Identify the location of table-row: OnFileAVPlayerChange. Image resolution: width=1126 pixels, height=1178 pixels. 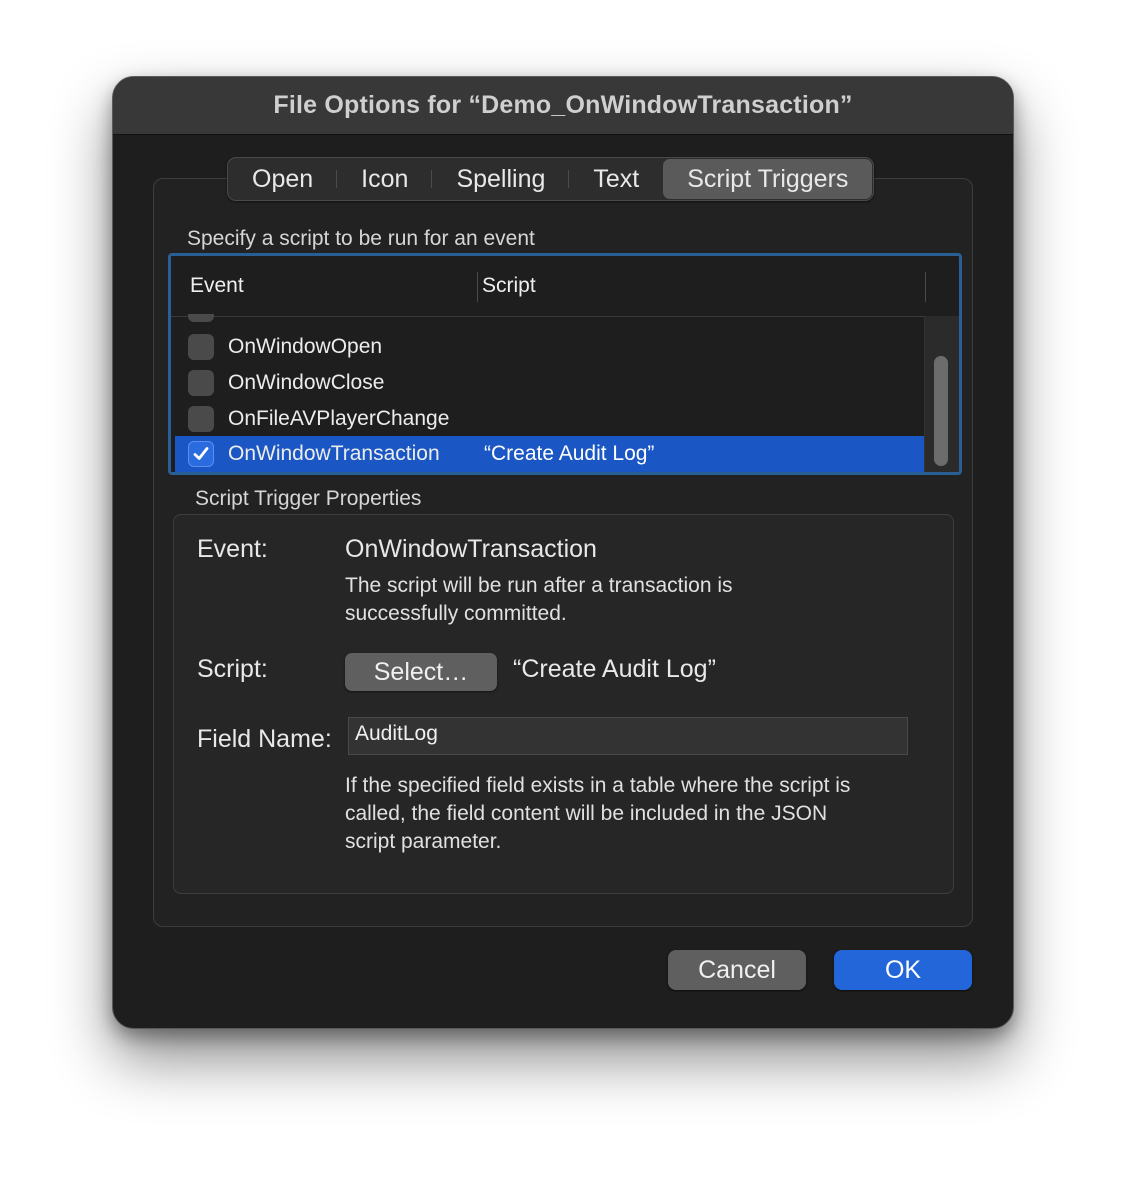
(551, 419).